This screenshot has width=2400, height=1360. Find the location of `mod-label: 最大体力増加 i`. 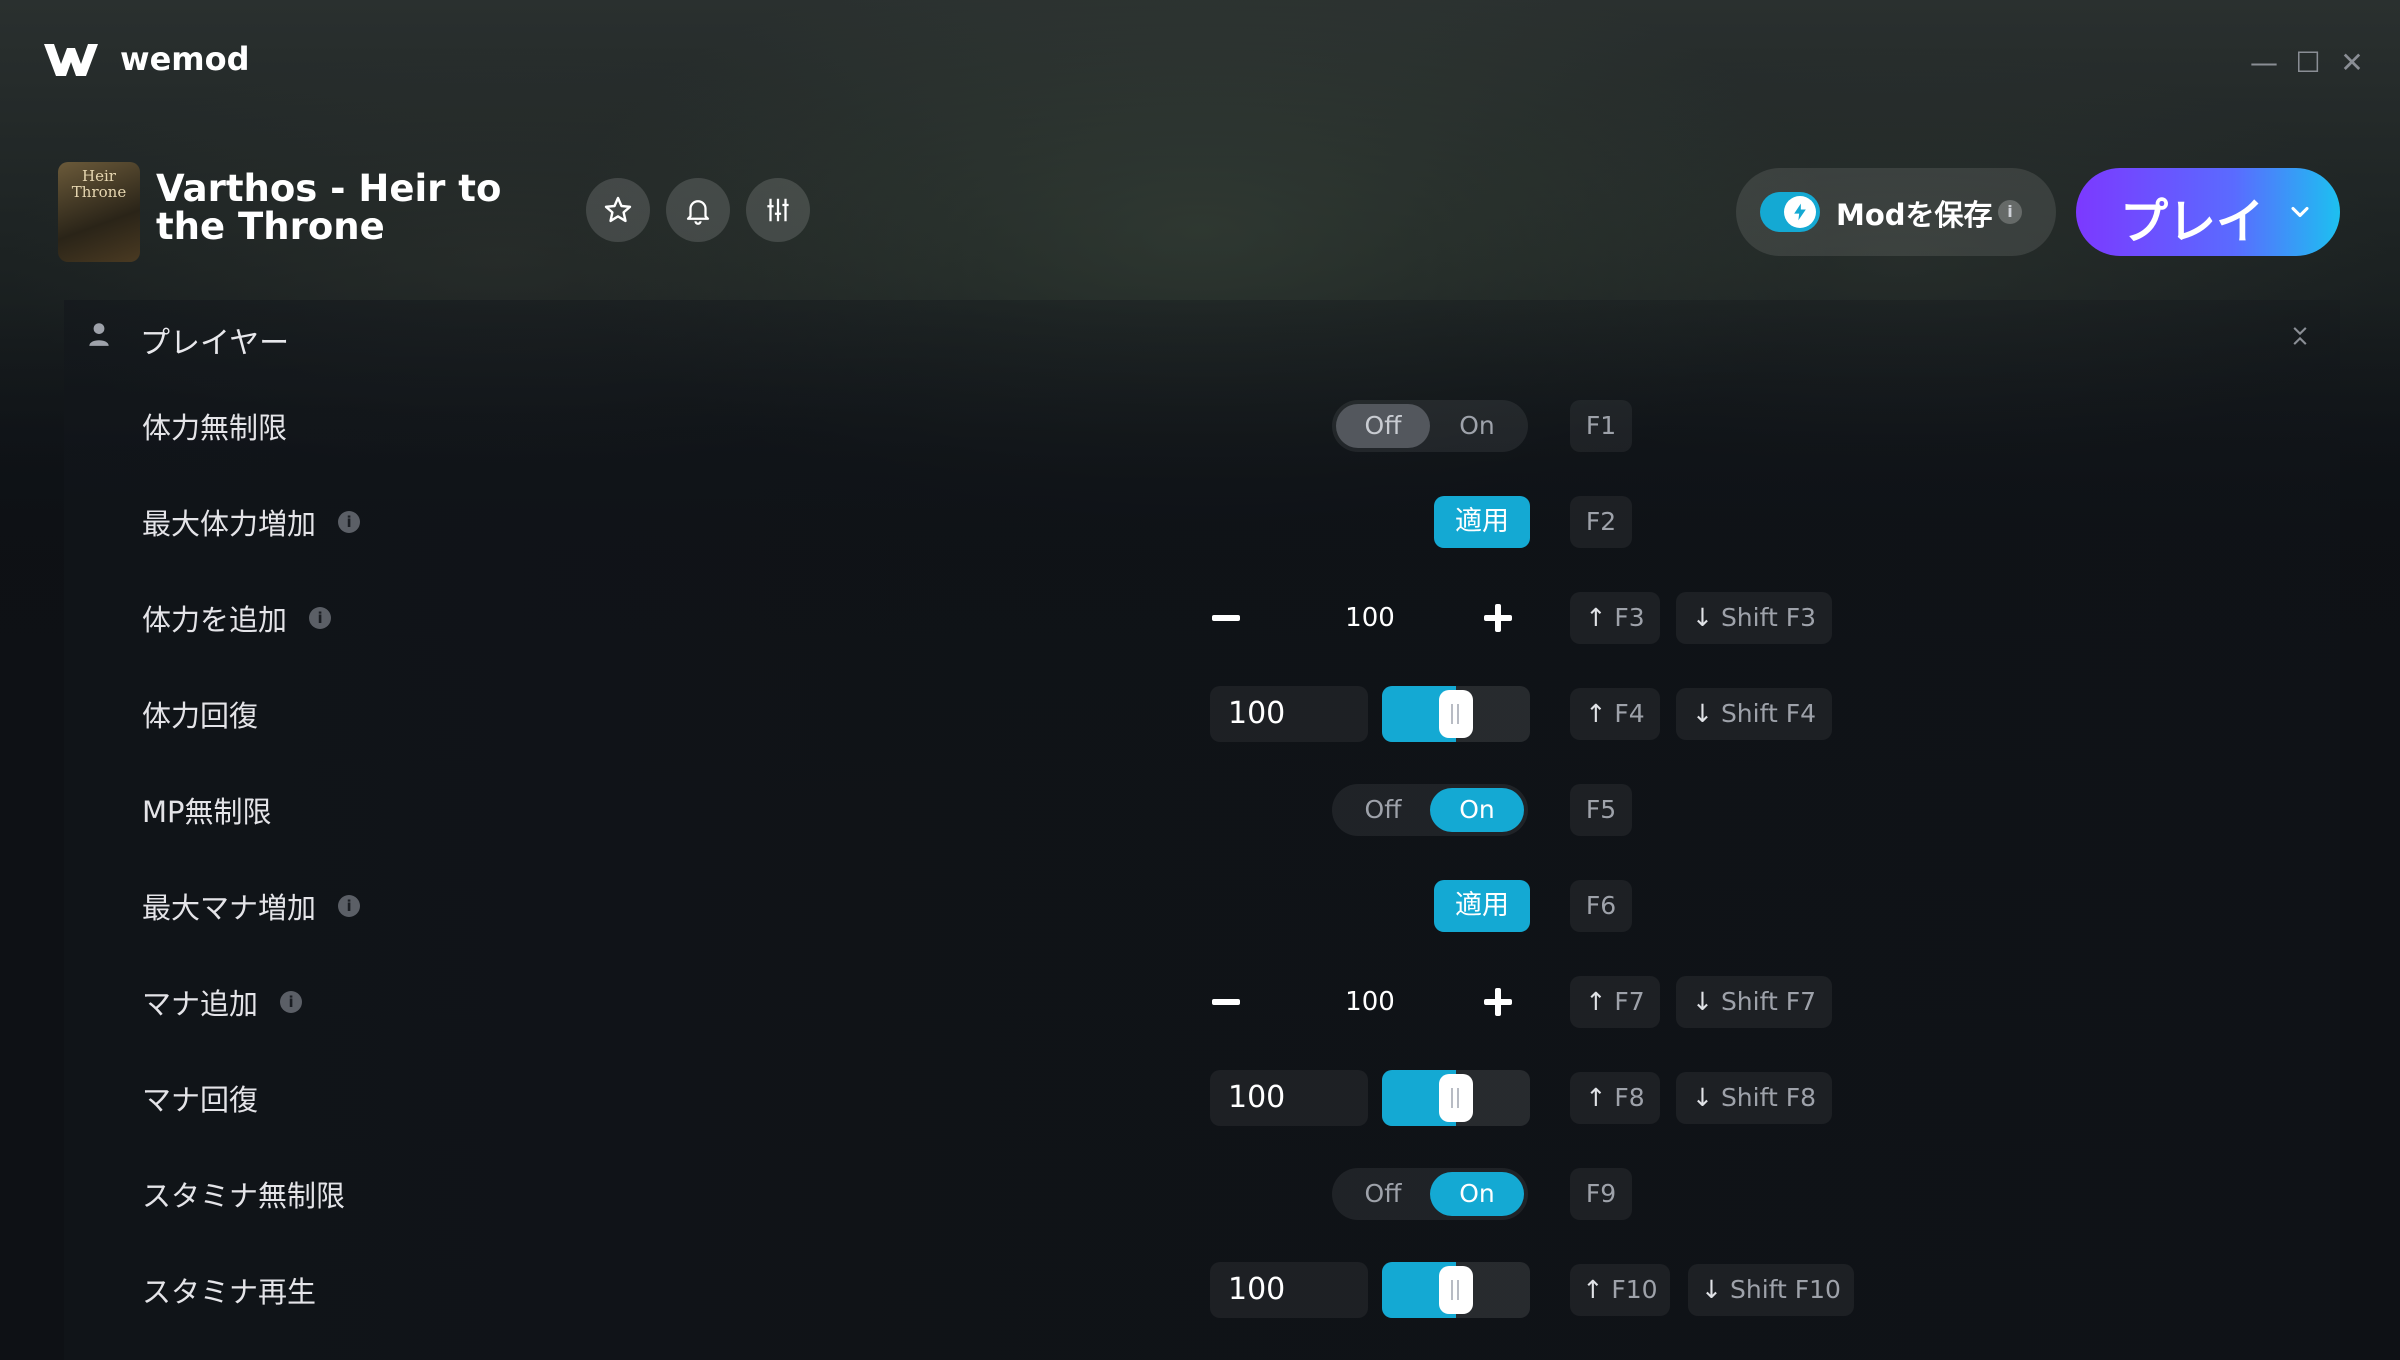

mod-label: 最大体力増加 i is located at coordinates (251, 522).